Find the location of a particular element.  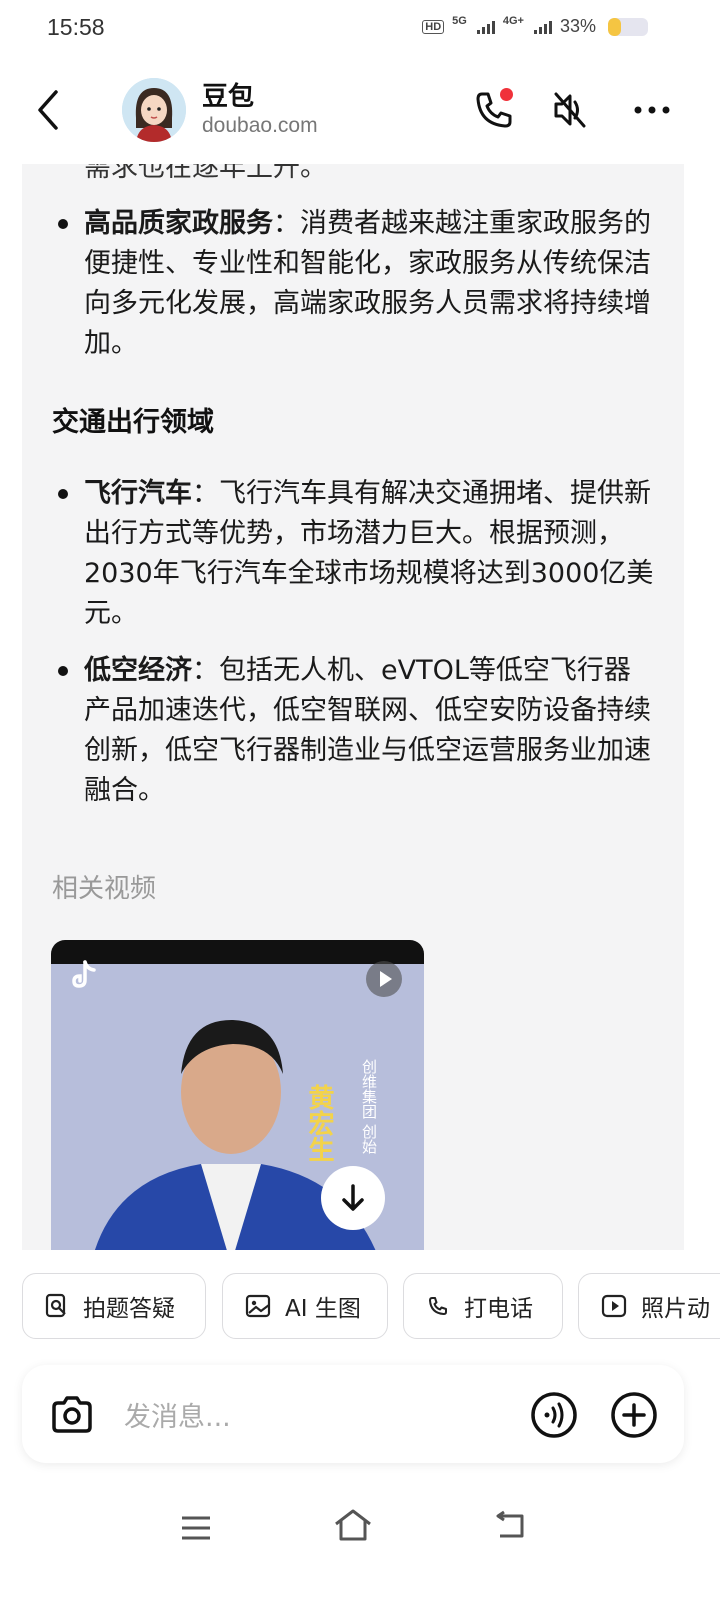

mute-button is located at coordinates (570, 110).